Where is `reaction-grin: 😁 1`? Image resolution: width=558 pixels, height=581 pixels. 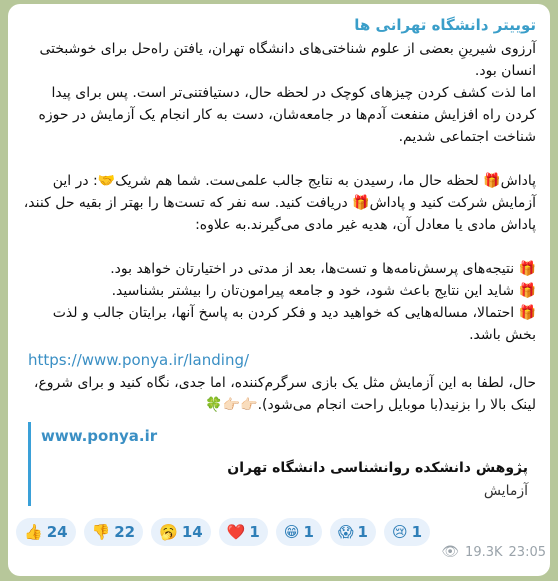
reaction-grin: 😁 1 is located at coordinates (298, 532).